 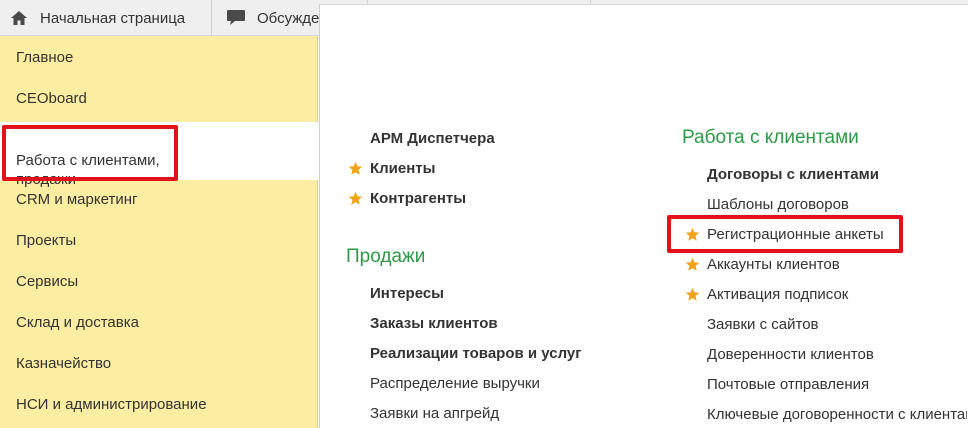 I want to click on link-clients: Клиенты, so click(x=402, y=168).